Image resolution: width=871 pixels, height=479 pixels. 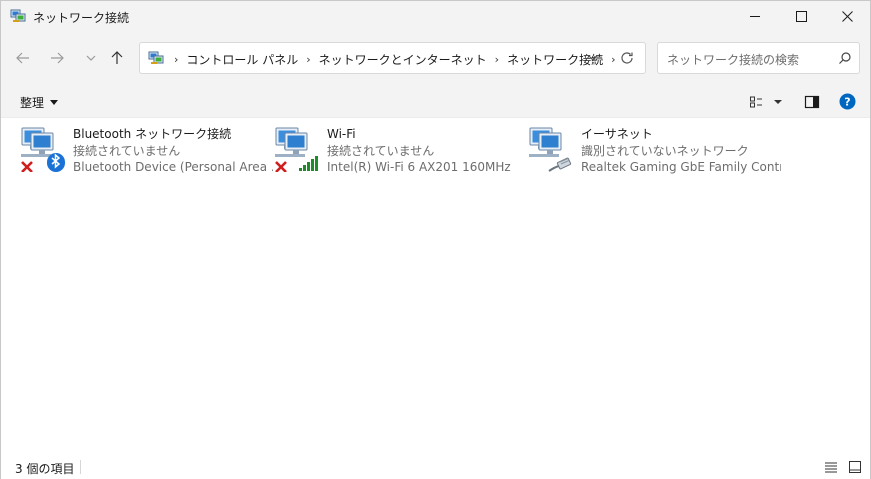 What do you see at coordinates (855, 467) in the screenshot?
I see `large-icons-view-icon` at bounding box center [855, 467].